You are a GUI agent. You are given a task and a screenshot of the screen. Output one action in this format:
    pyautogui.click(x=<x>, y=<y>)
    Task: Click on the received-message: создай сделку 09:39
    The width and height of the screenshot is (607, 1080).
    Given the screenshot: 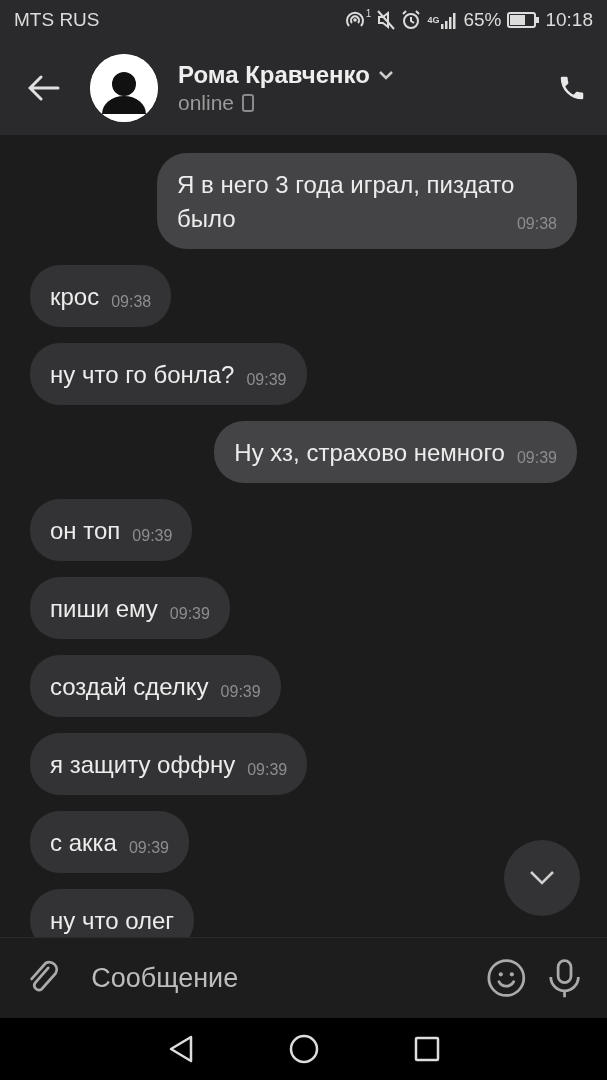 What is the action you would take?
    pyautogui.click(x=155, y=686)
    